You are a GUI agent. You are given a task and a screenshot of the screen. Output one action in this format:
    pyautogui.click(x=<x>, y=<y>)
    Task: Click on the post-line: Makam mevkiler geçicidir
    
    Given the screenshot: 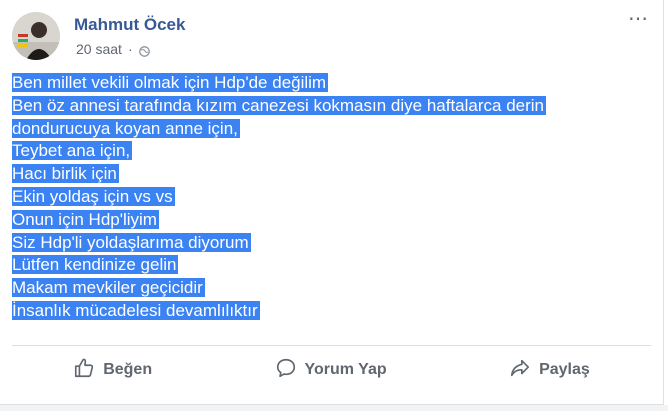 What is the action you would take?
    pyautogui.click(x=108, y=288)
    